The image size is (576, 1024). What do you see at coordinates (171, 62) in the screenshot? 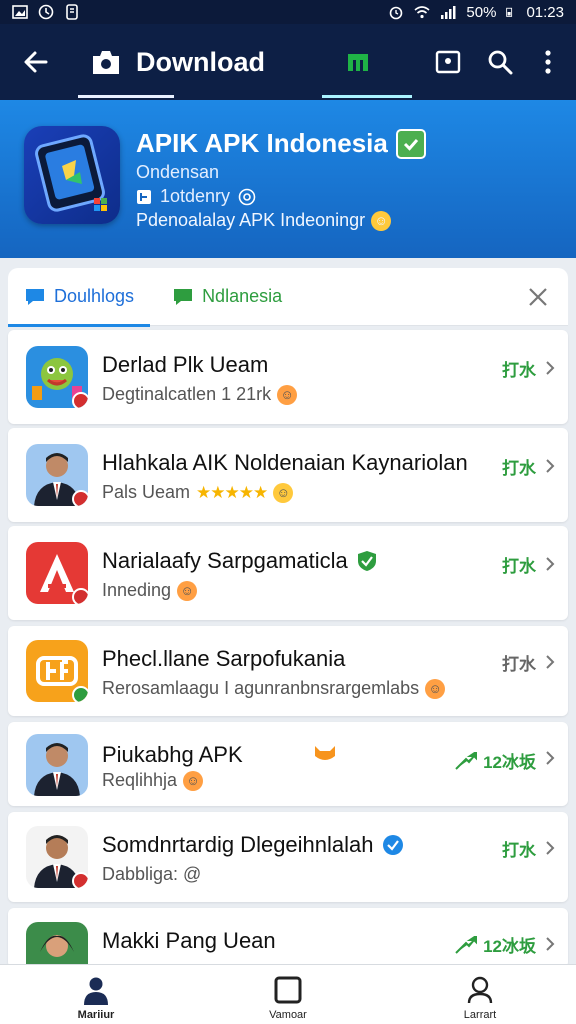
I see `download-tab: Download` at bounding box center [171, 62].